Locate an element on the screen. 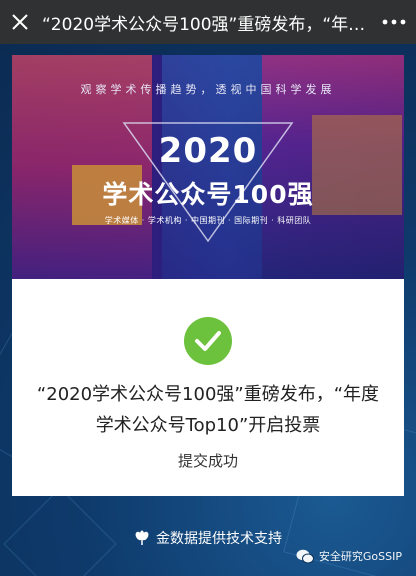  more-icon is located at coordinates (394, 22).